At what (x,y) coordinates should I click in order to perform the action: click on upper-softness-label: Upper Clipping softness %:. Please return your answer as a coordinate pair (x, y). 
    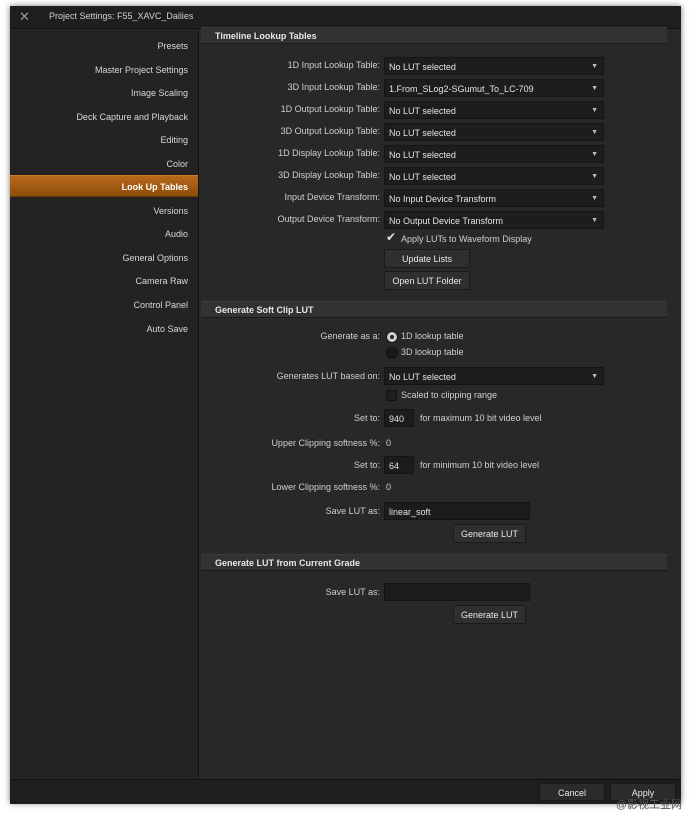
    Looking at the image, I should click on (325, 443).